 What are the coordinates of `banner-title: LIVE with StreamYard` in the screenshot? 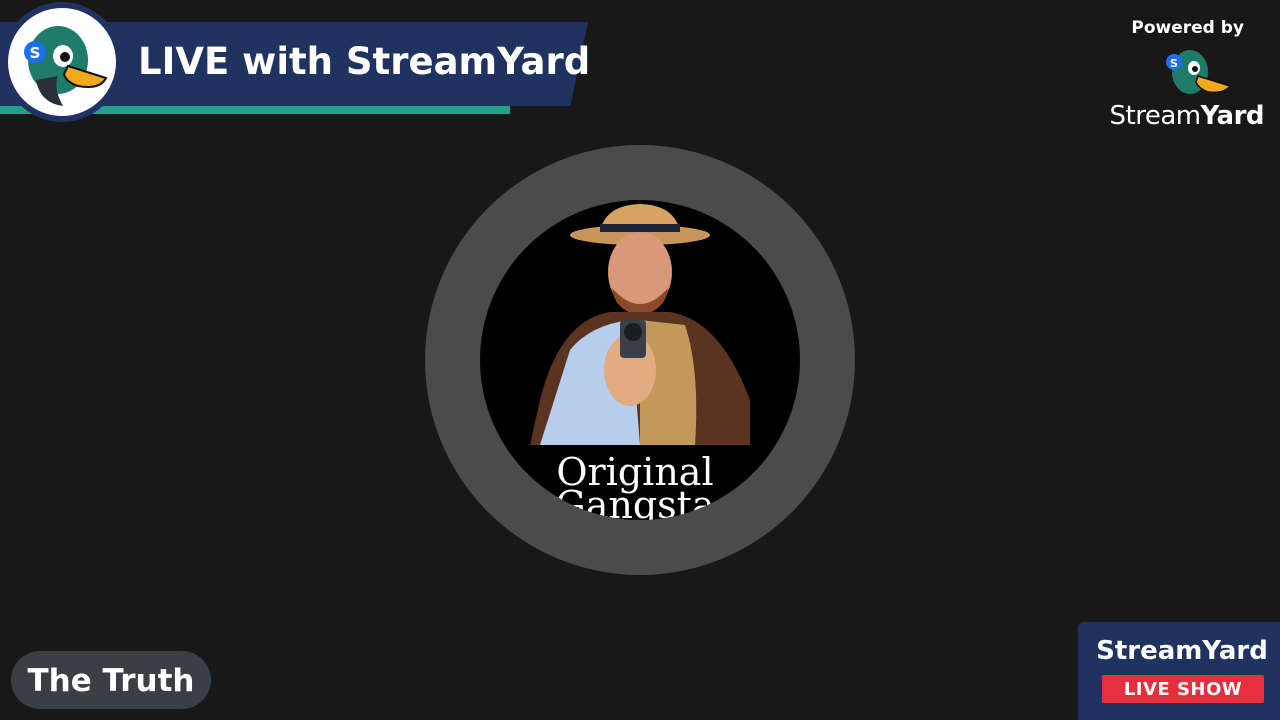 It's located at (364, 61).